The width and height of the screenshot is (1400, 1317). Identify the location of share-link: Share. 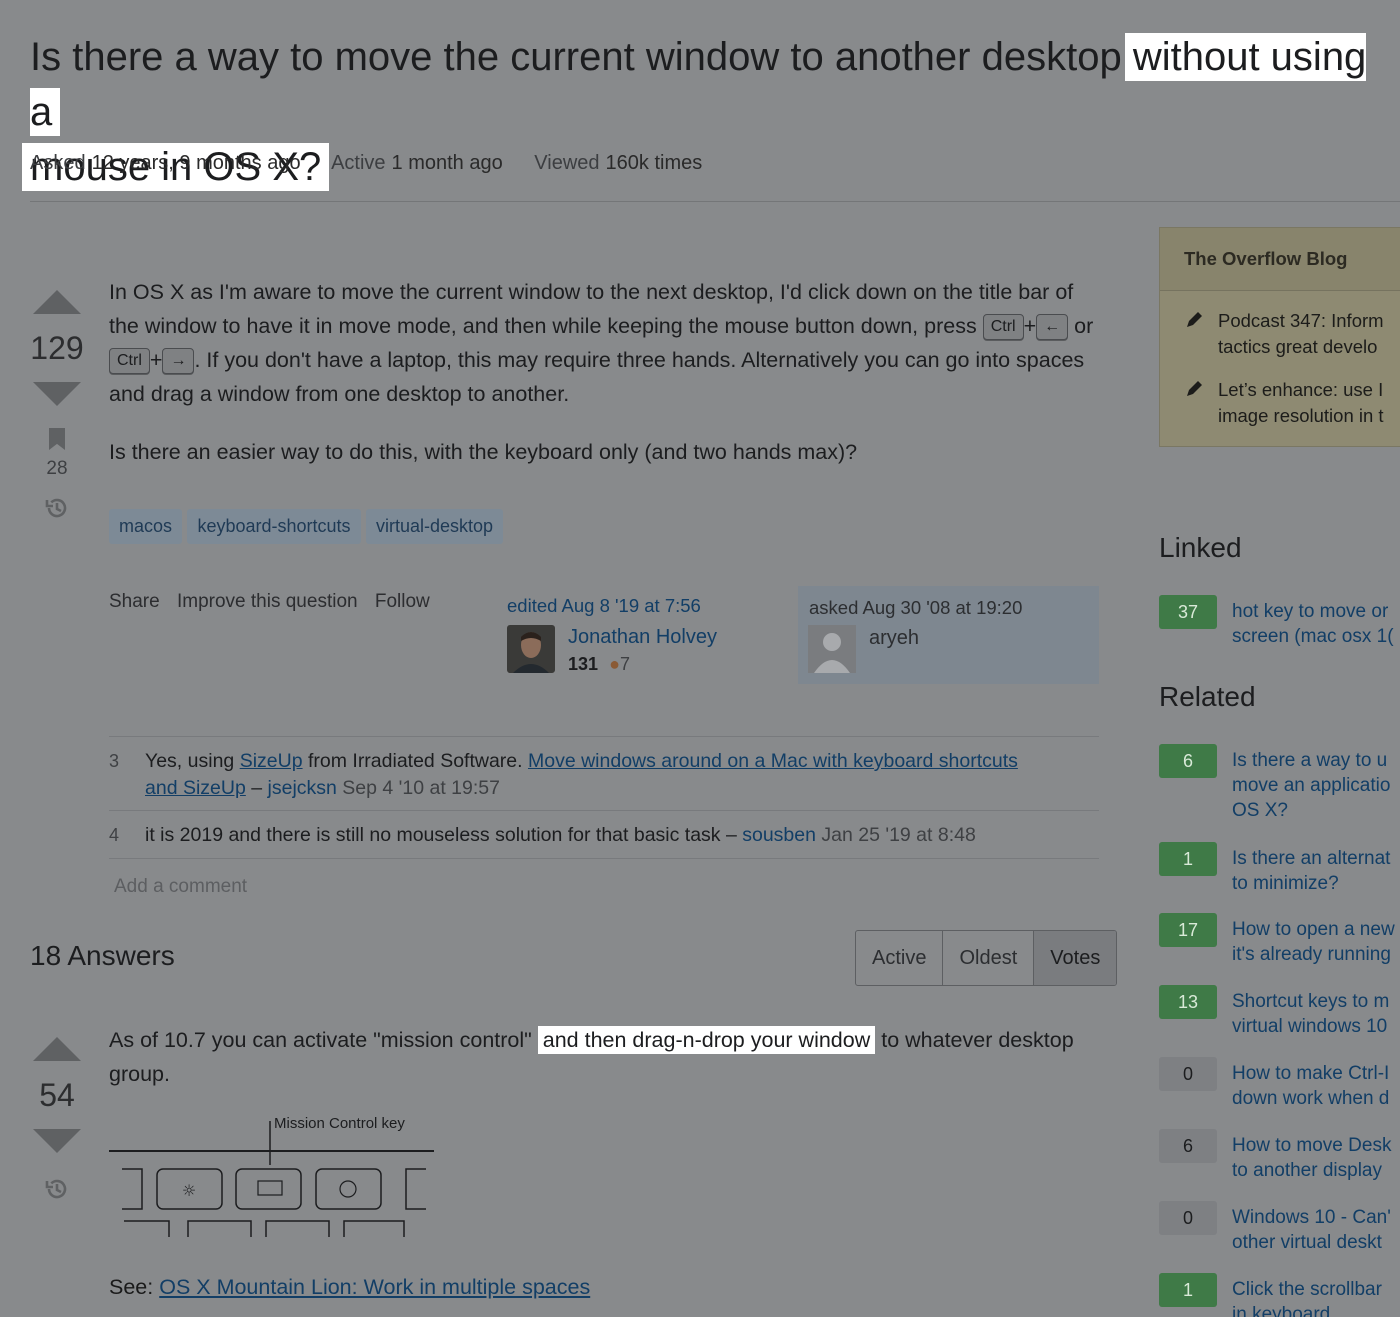
(134, 601).